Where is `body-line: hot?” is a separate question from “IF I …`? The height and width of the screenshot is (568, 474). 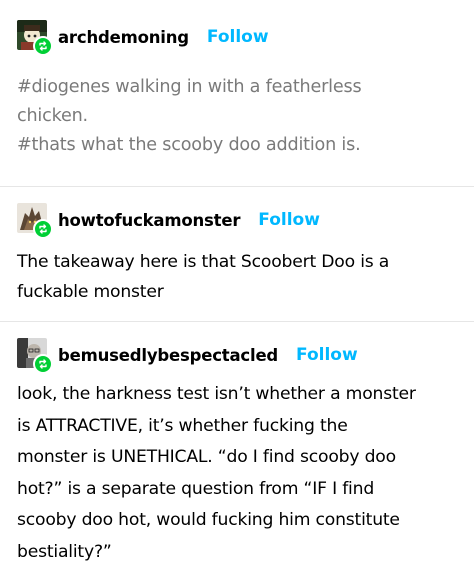 body-line: hot?” is a separate question from “IF I … is located at coordinates (196, 488).